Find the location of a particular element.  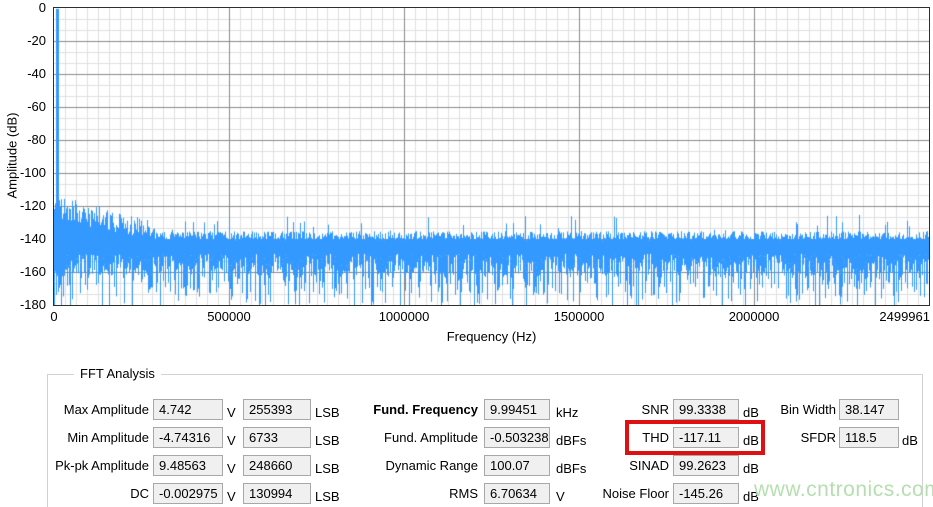

bin-width-sfdr-group: Bin Width 38.147 SFDR 118.5 dB is located at coordinates (835, 423).